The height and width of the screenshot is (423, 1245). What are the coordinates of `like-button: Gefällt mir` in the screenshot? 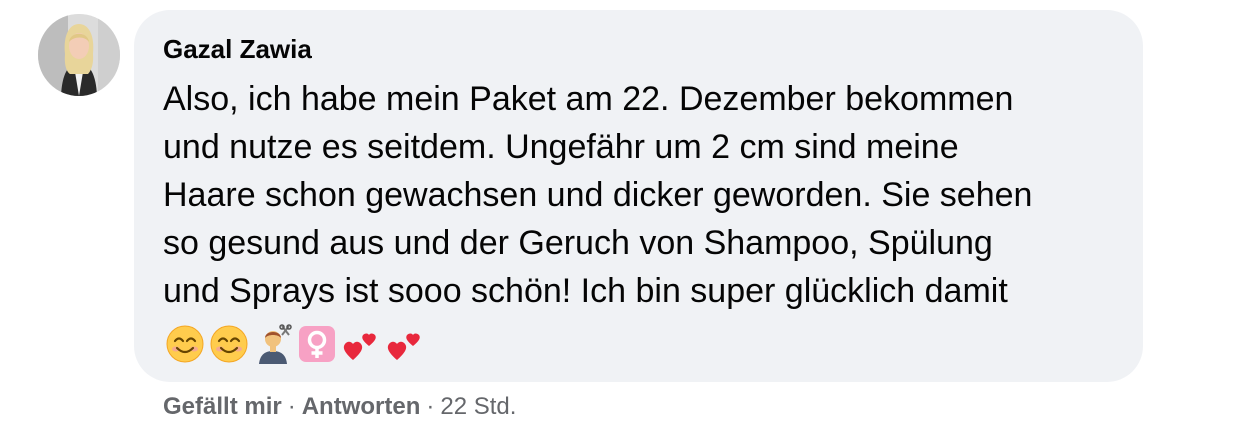 It's located at (222, 406).